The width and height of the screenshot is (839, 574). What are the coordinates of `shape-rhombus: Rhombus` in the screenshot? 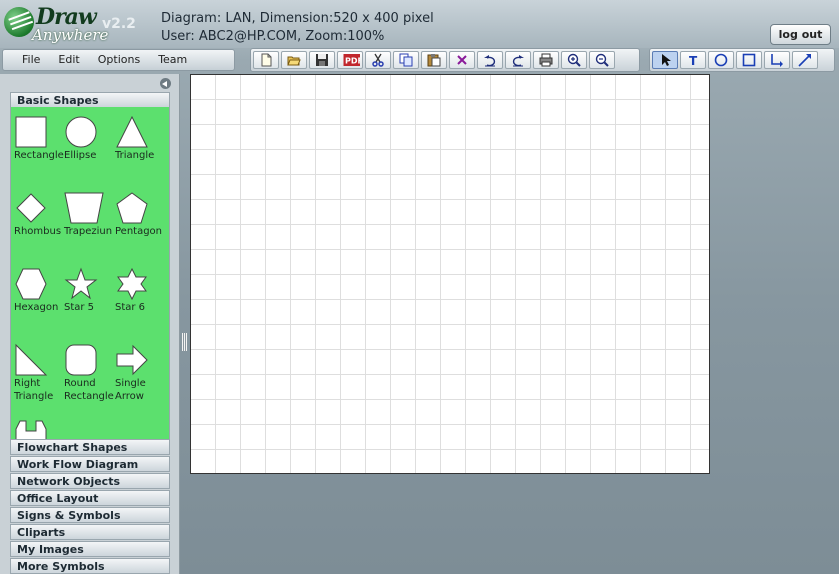 It's located at (41, 214).